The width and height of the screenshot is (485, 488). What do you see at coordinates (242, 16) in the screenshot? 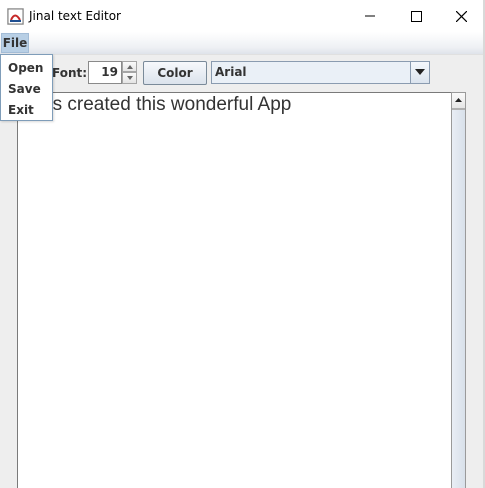
I see `title-bar: Jinal text Editor` at bounding box center [242, 16].